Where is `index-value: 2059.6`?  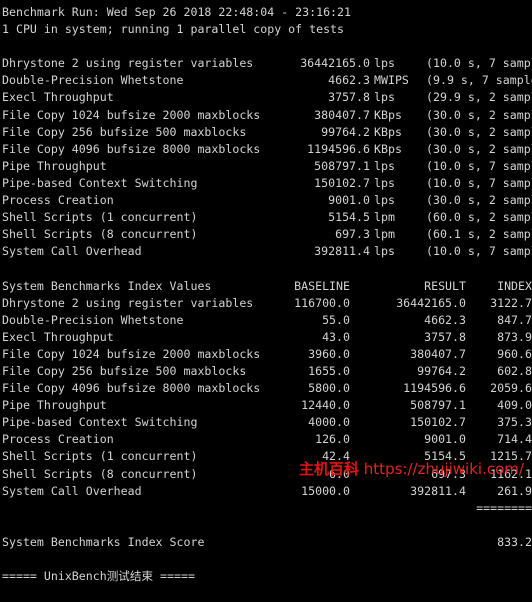
index-value: 2059.6 is located at coordinates (511, 388).